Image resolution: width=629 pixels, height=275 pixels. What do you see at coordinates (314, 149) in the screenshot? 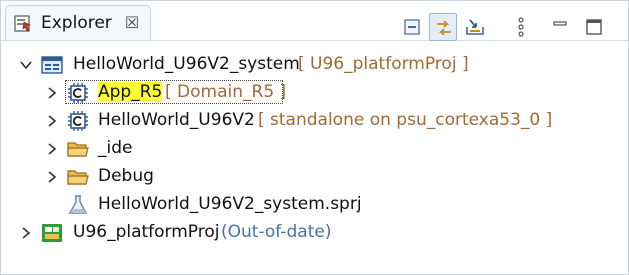
I see `tree-item-ide-folder: _ide` at bounding box center [314, 149].